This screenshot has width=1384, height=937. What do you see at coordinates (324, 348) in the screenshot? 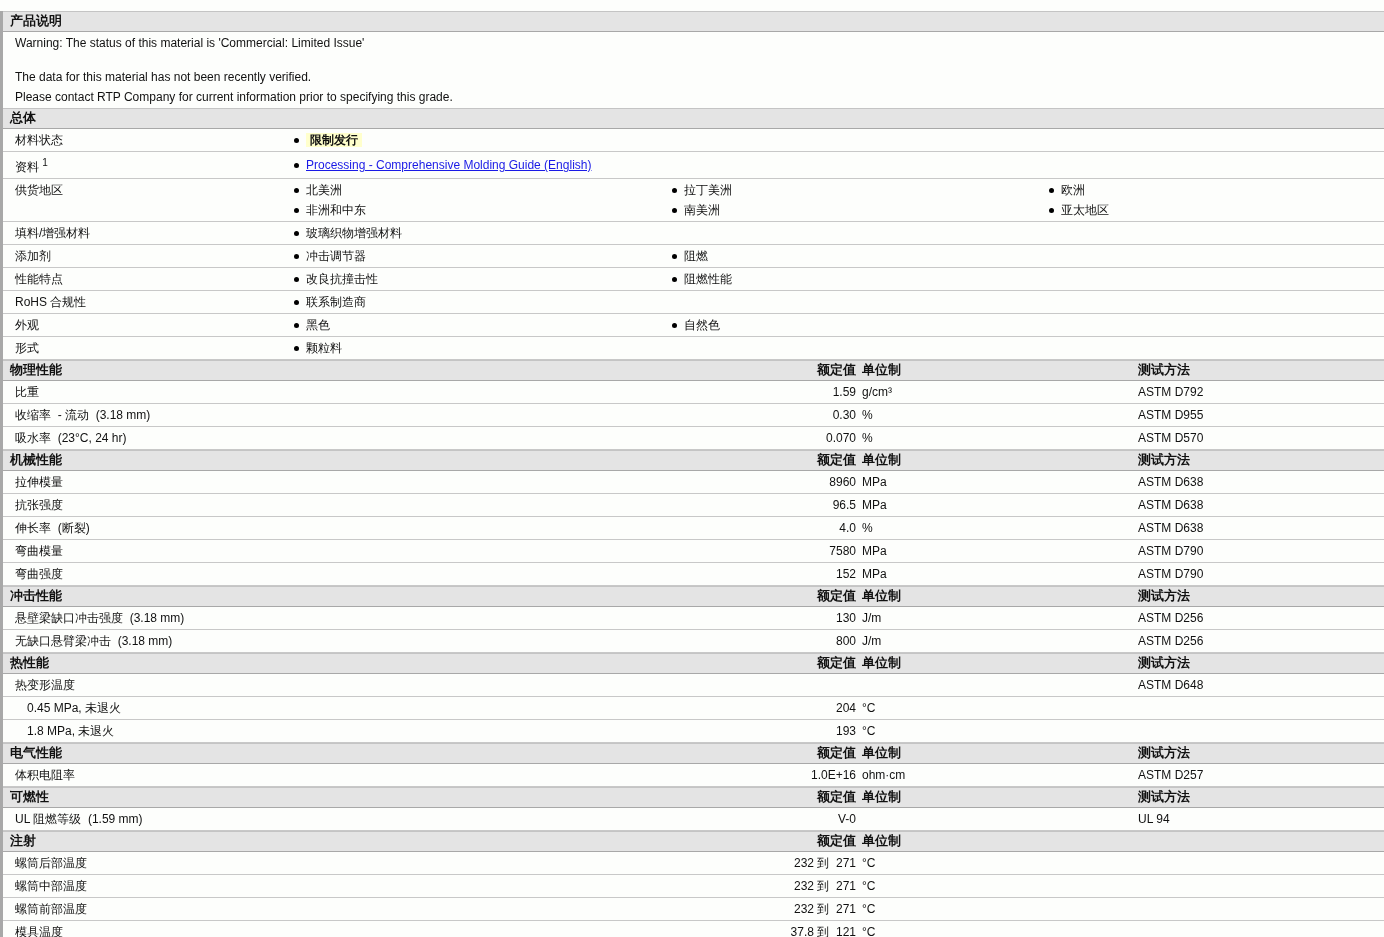
I see `list-item-text: 颗粒料` at bounding box center [324, 348].